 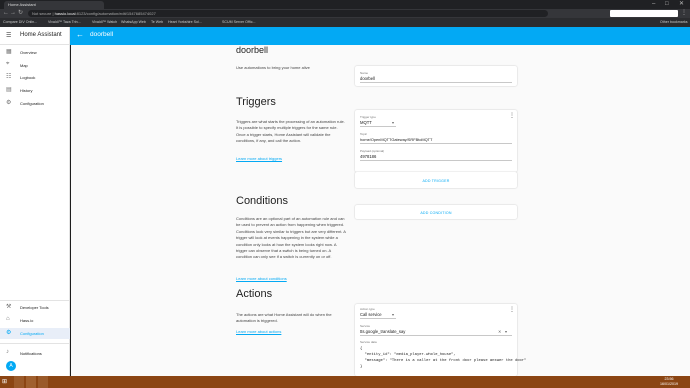 I want to click on clock-date: 16/01/2019, so click(x=669, y=384).